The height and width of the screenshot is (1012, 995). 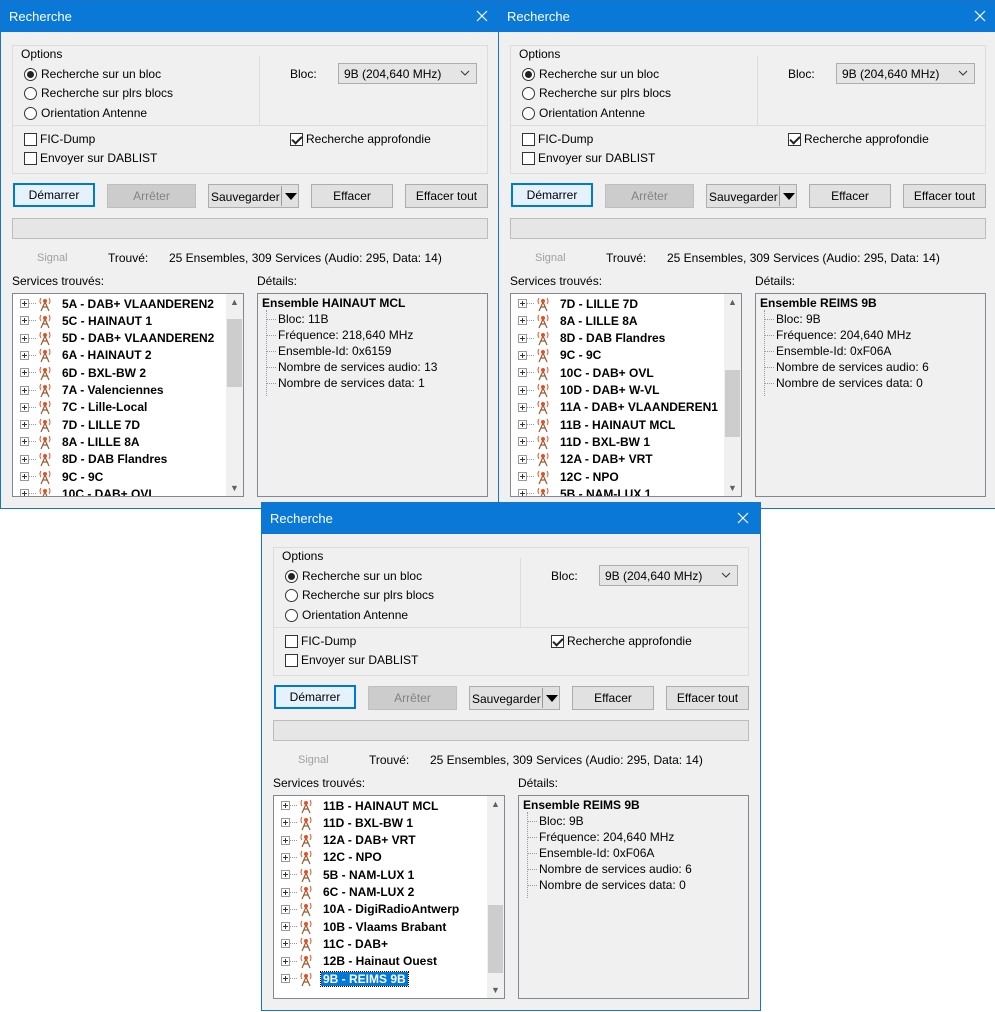 What do you see at coordinates (586, 390) in the screenshot?
I see `tree-item: 10D - DAB+ W-VL` at bounding box center [586, 390].